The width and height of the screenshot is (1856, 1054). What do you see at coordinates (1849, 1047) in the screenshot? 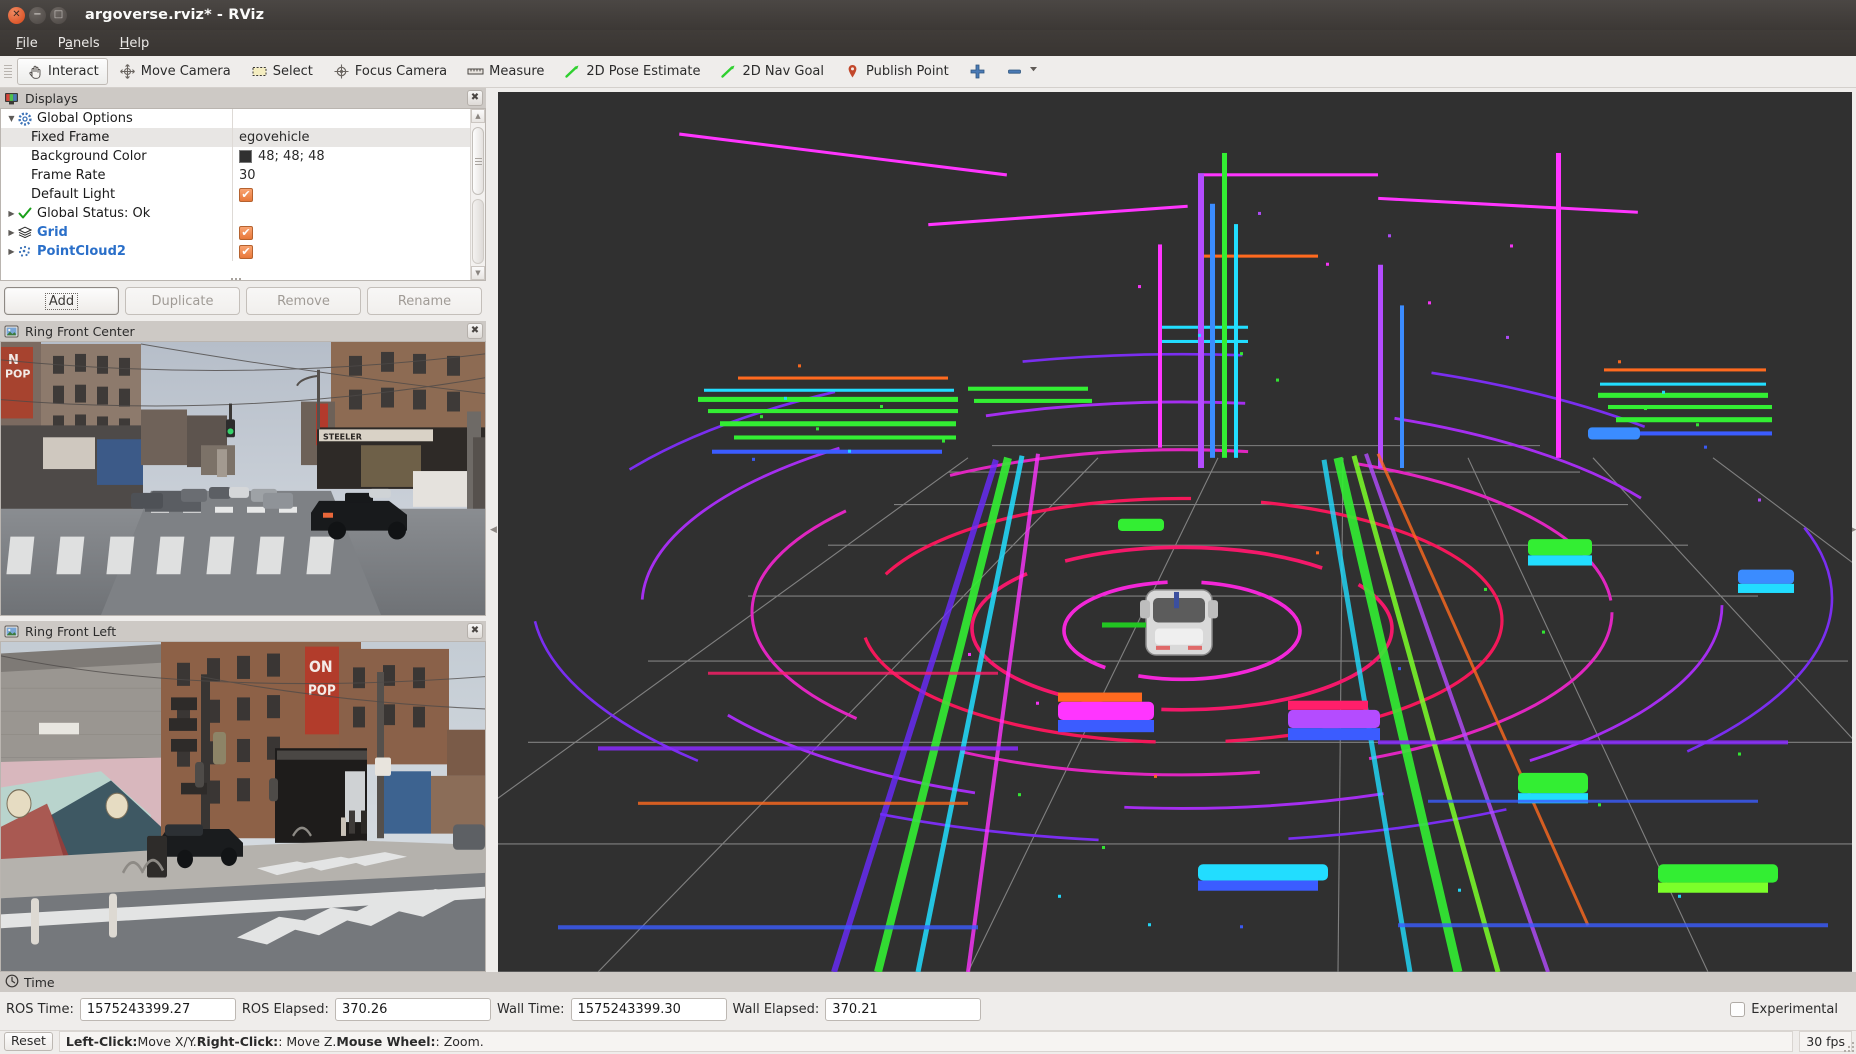
I see `window-resize-grip` at bounding box center [1849, 1047].